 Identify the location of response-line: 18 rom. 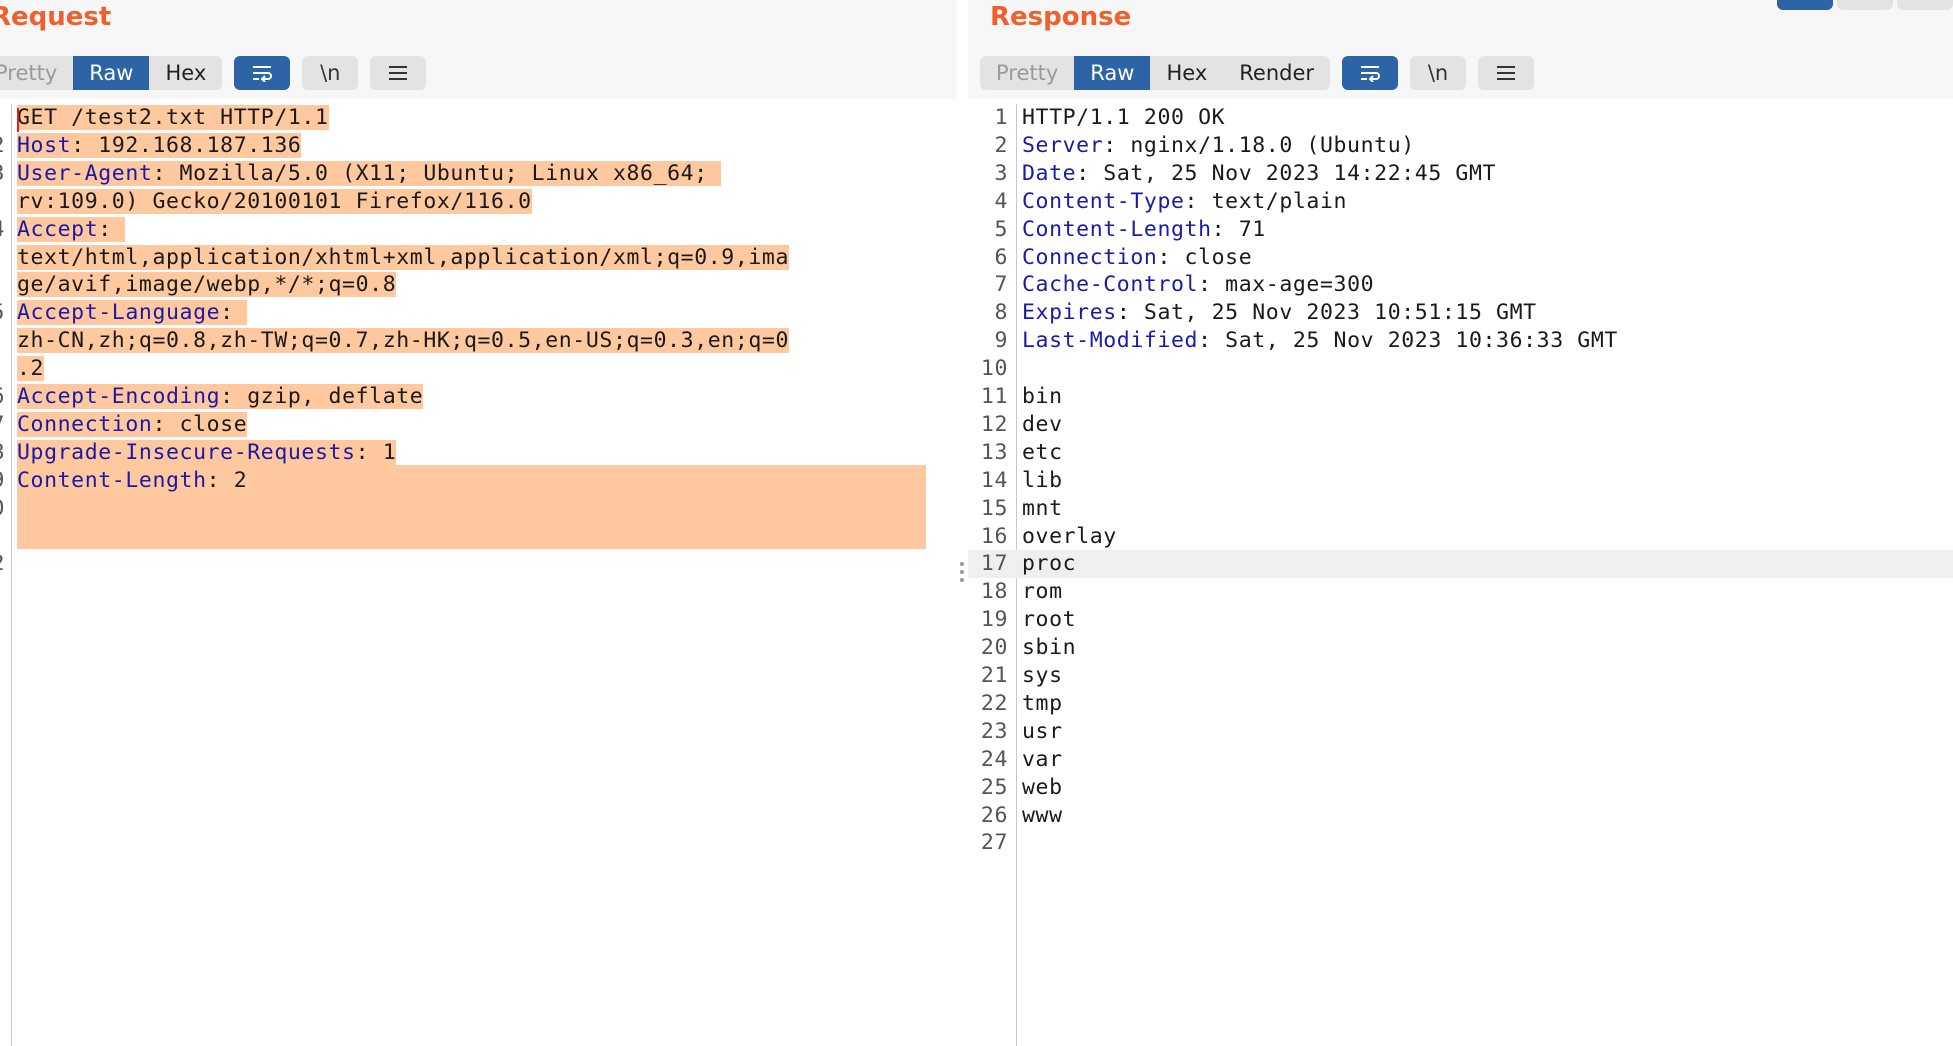
(1460, 592).